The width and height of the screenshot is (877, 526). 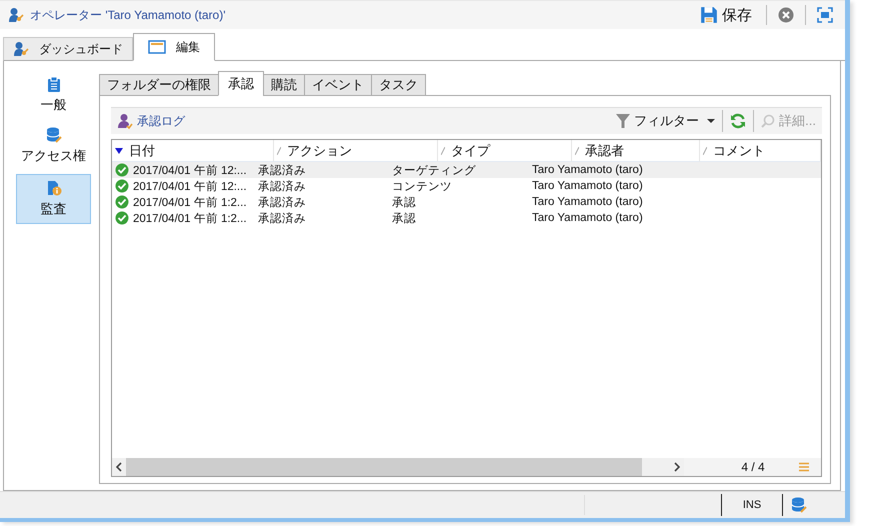 I want to click on tab: タスク, so click(x=398, y=85).